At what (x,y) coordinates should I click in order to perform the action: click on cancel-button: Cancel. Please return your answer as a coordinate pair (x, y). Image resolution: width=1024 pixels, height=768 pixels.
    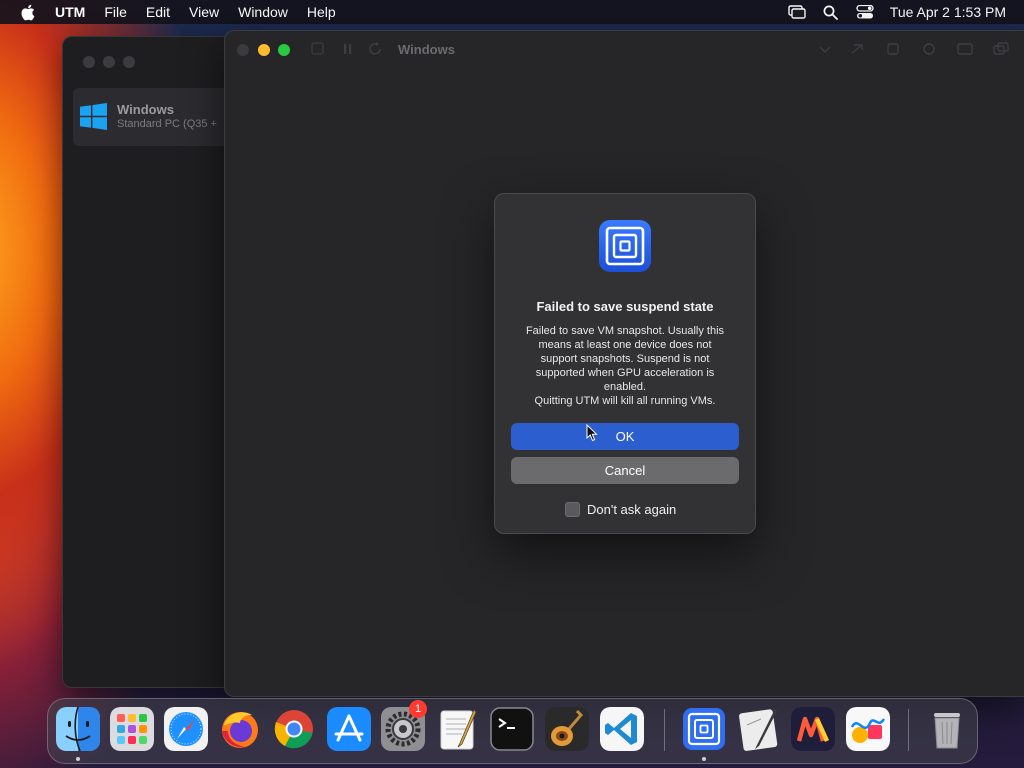
    Looking at the image, I should click on (625, 470).